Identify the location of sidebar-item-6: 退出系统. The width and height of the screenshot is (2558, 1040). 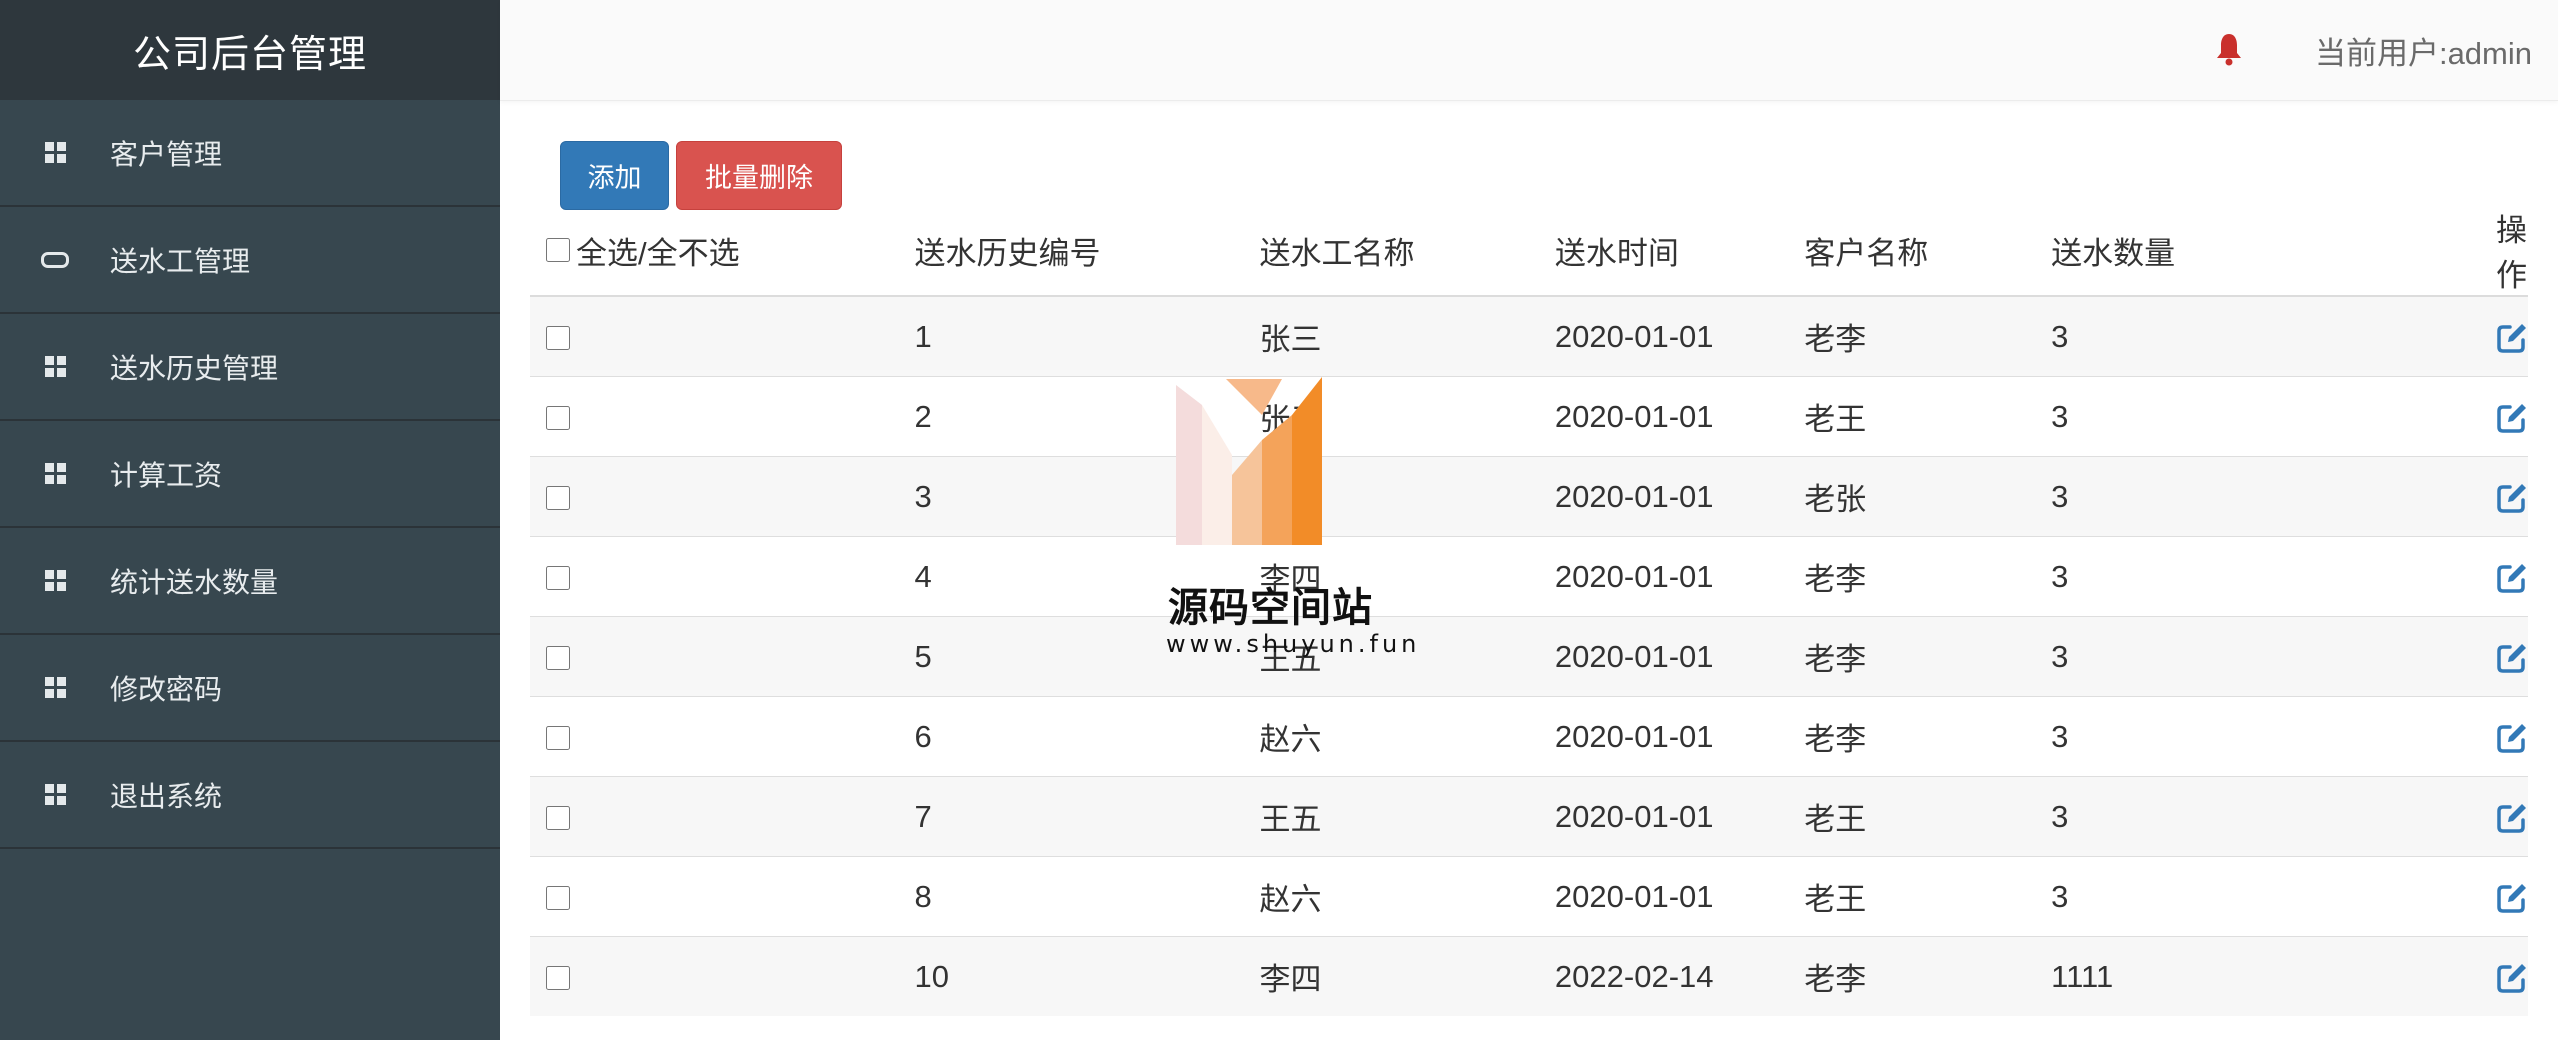
(250, 795).